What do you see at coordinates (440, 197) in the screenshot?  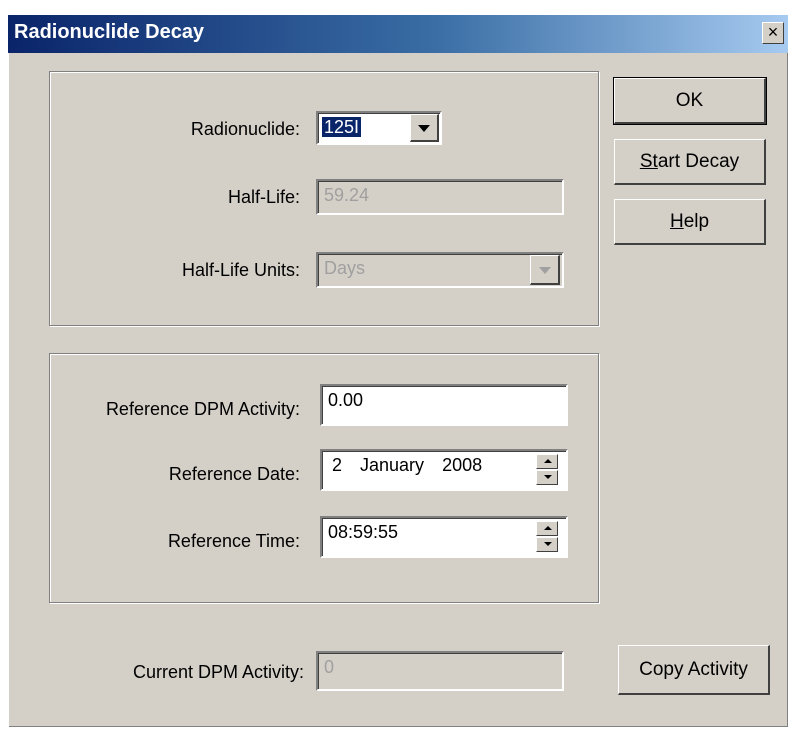 I see `half-life-field: 59.24` at bounding box center [440, 197].